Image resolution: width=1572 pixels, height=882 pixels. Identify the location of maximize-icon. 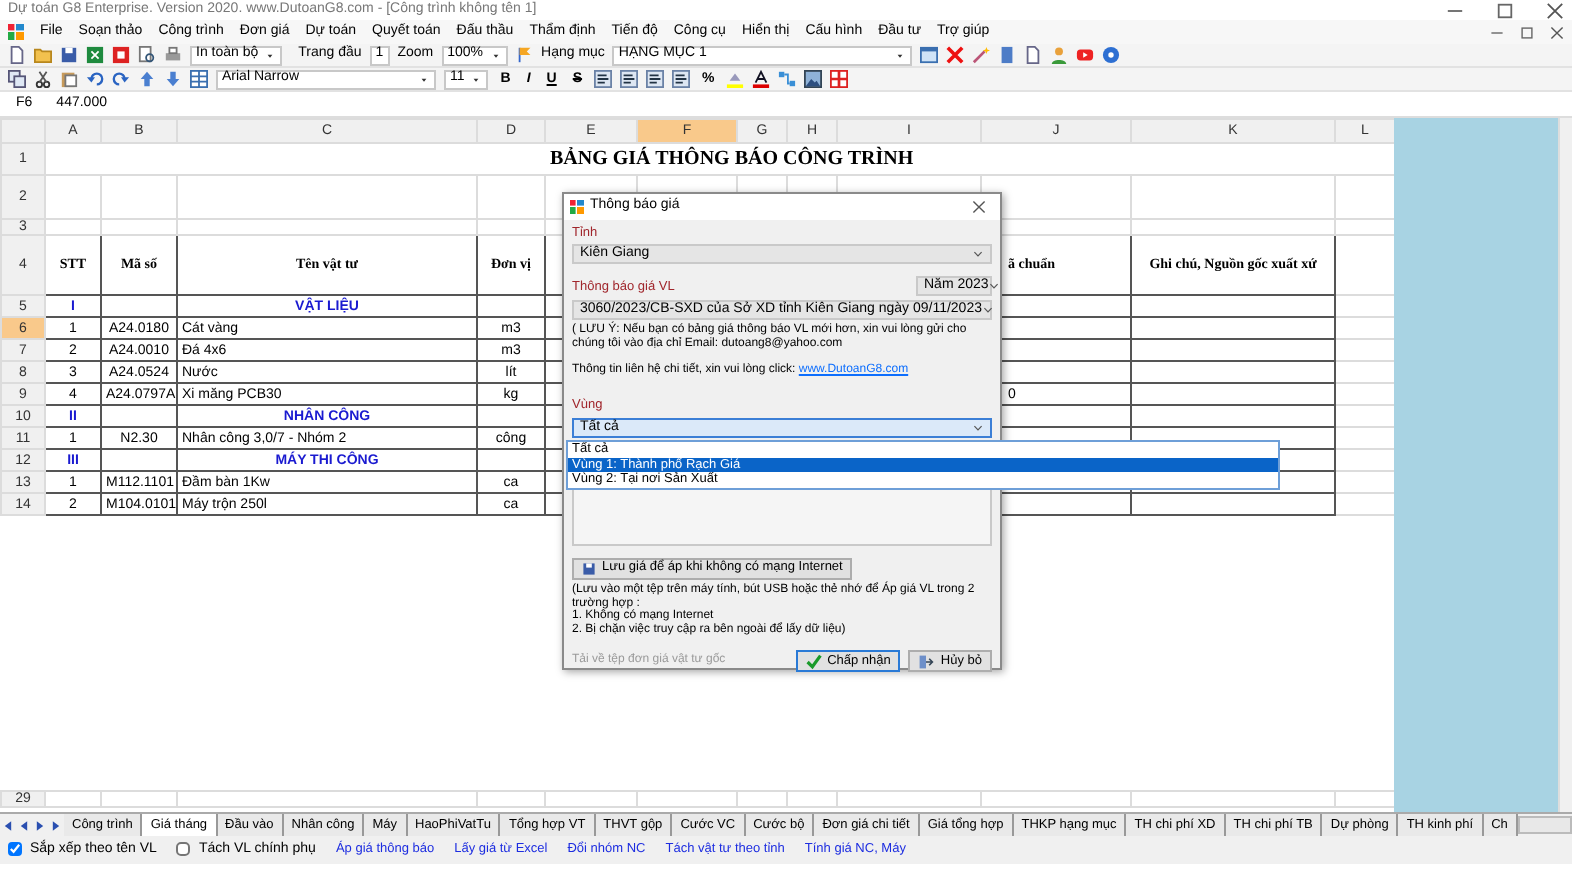
(1505, 10).